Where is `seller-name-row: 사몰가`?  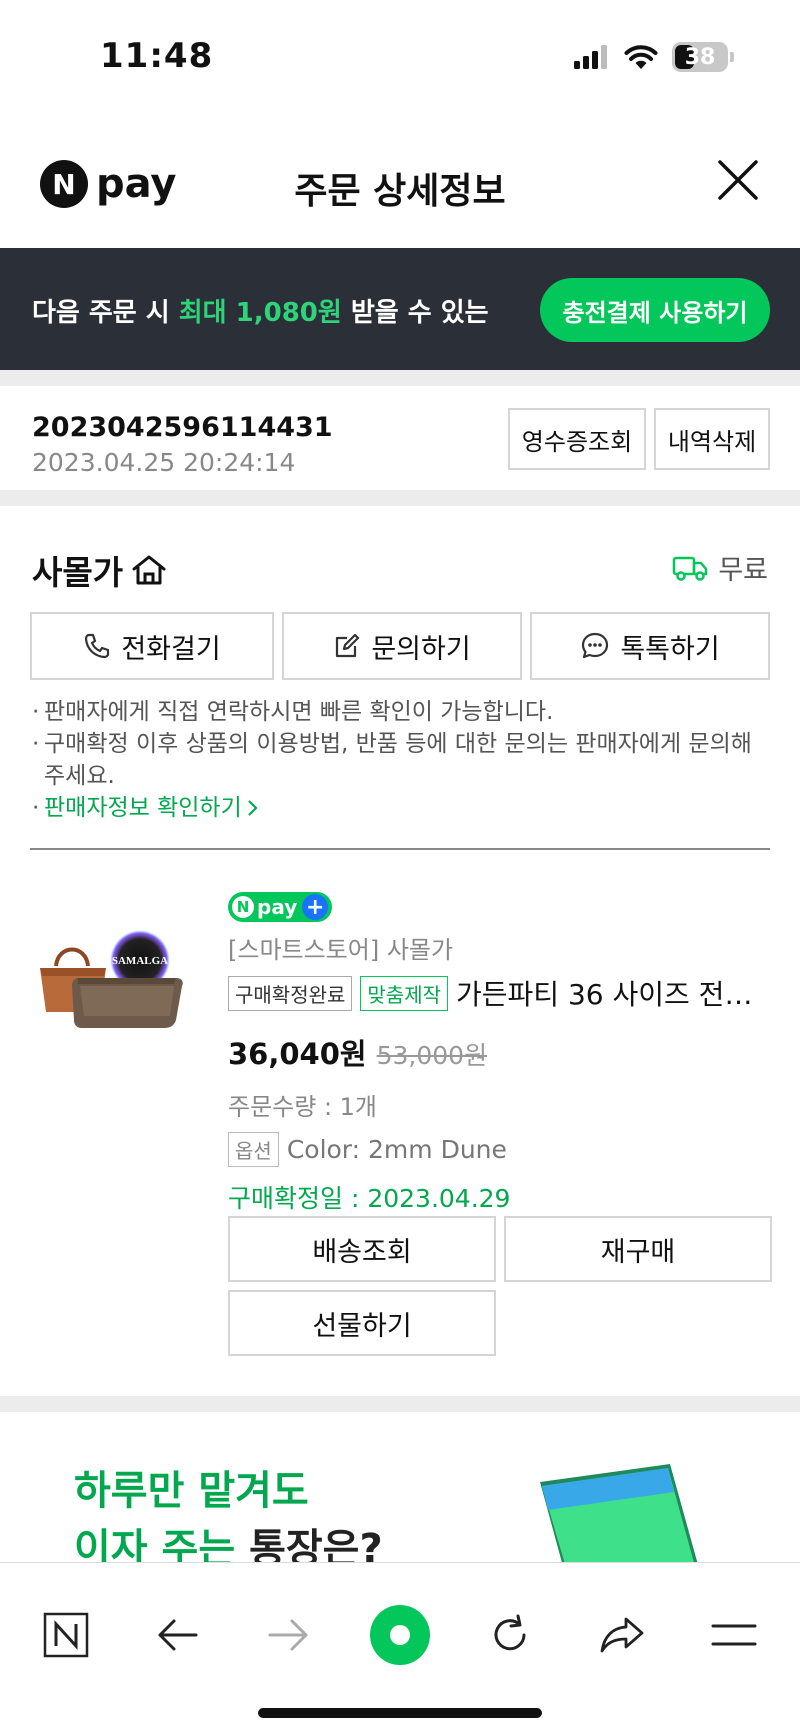 seller-name-row: 사몰가 is located at coordinates (99, 570).